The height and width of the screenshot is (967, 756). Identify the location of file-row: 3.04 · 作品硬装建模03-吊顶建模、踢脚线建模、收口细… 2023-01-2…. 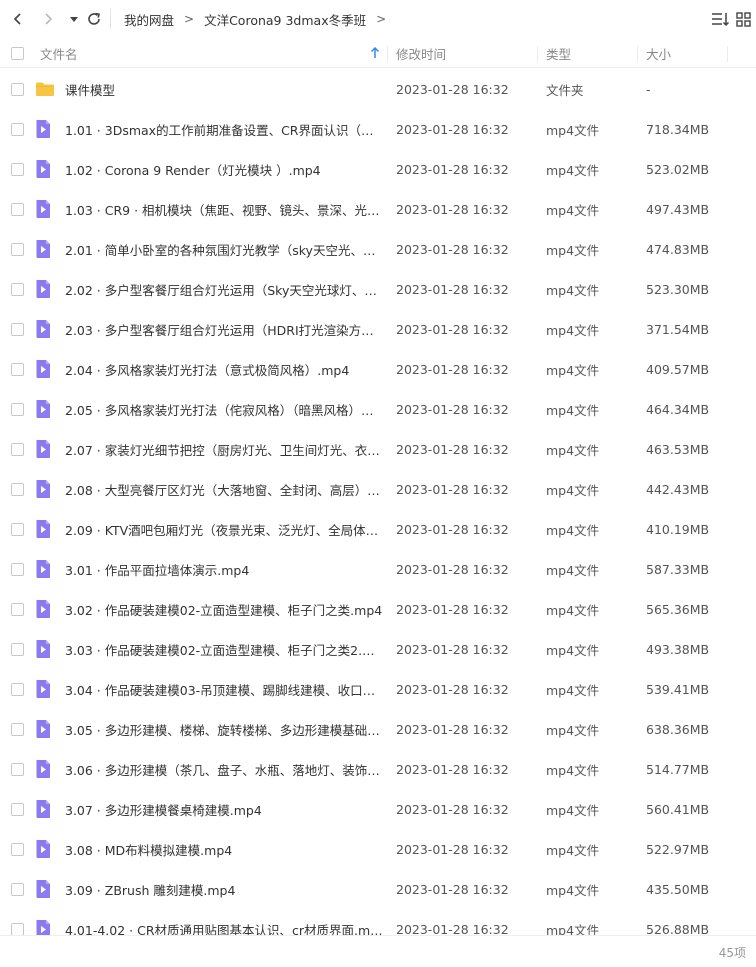
(378, 689).